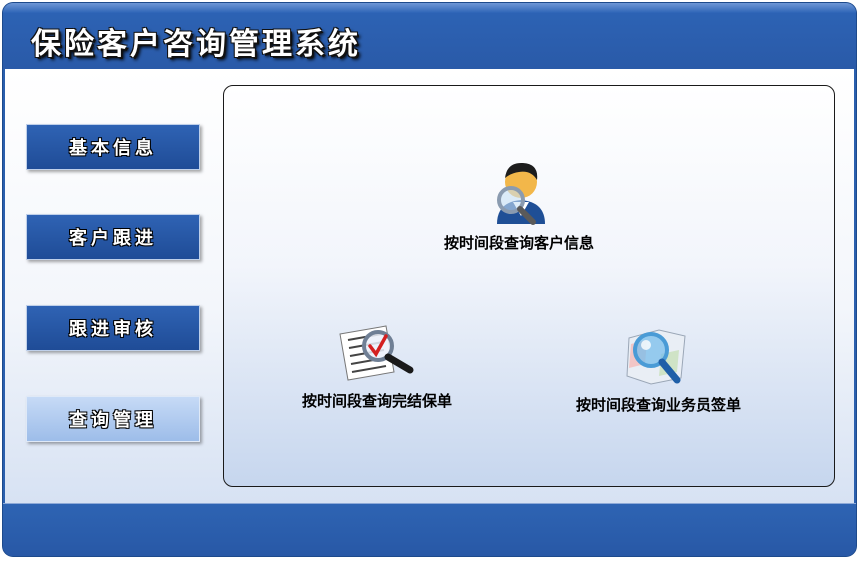  I want to click on query-salesperson-signing-link: 按时间段查询业务员签单, so click(658, 369).